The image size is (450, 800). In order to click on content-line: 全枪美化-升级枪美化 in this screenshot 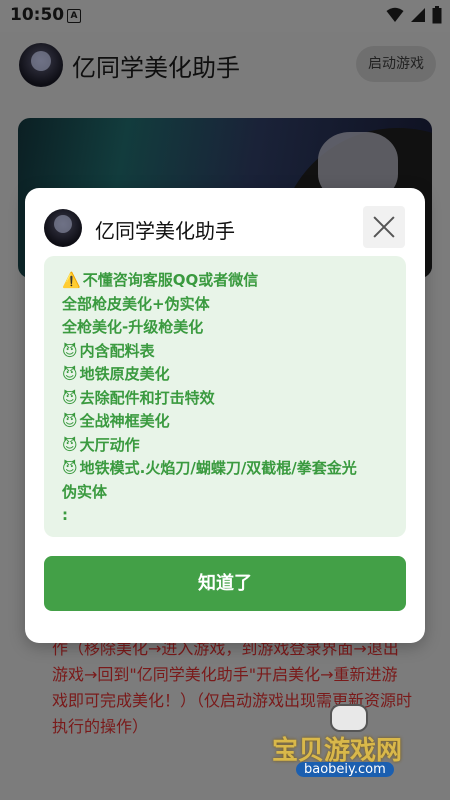, I will do `click(133, 327)`.